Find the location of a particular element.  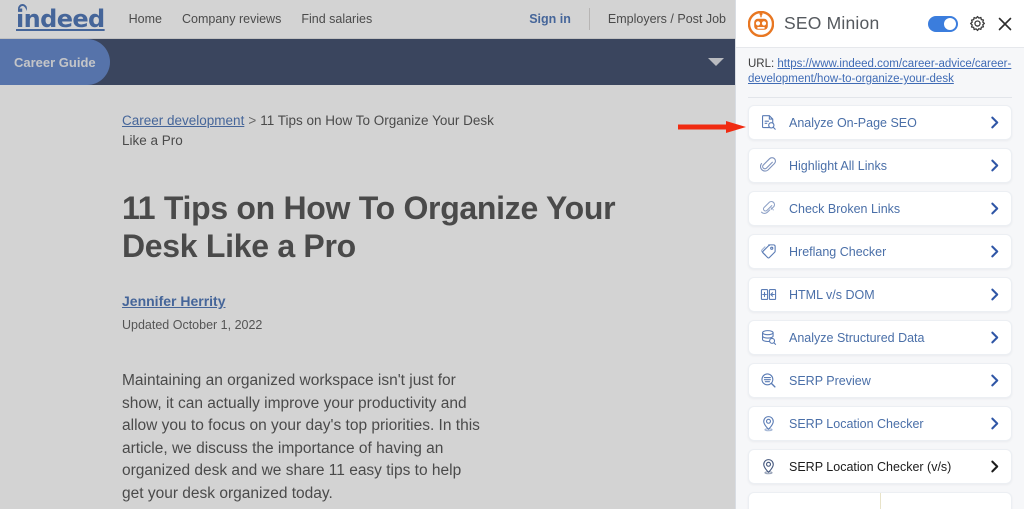

nav-item-home: Home is located at coordinates (145, 19).